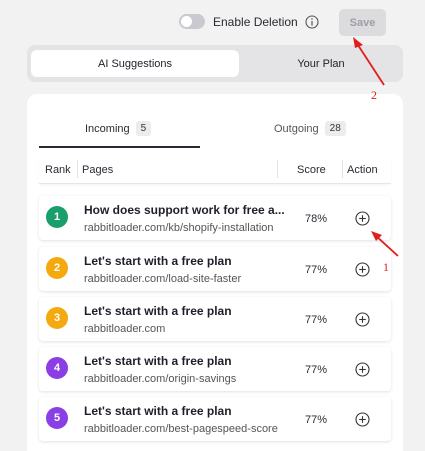  Describe the element at coordinates (376, 155) in the screenshot. I see `annotation-overlay: 1 2` at that location.